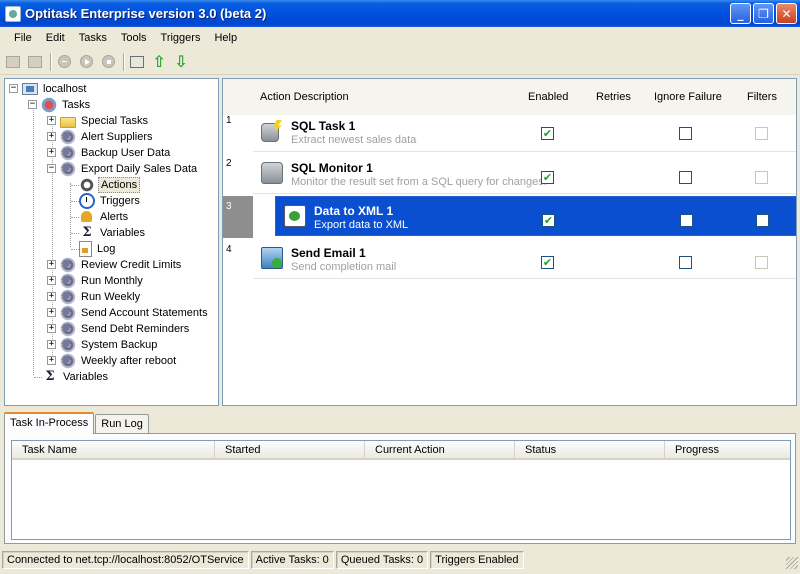  I want to click on tree-node-export-daily-sales-data: Export Daily Sales Data, so click(129, 168).